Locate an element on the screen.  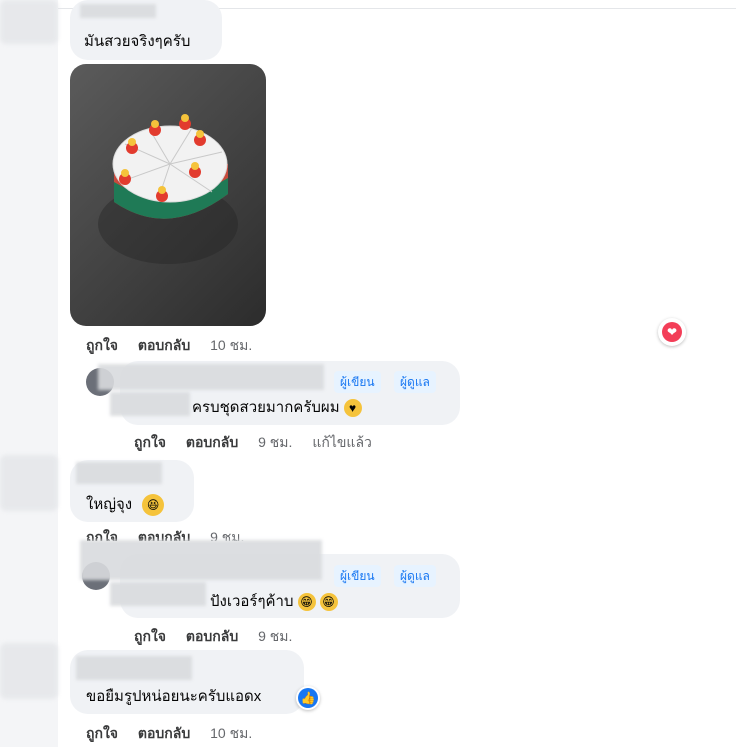
cake-toy-image is located at coordinates (168, 189).